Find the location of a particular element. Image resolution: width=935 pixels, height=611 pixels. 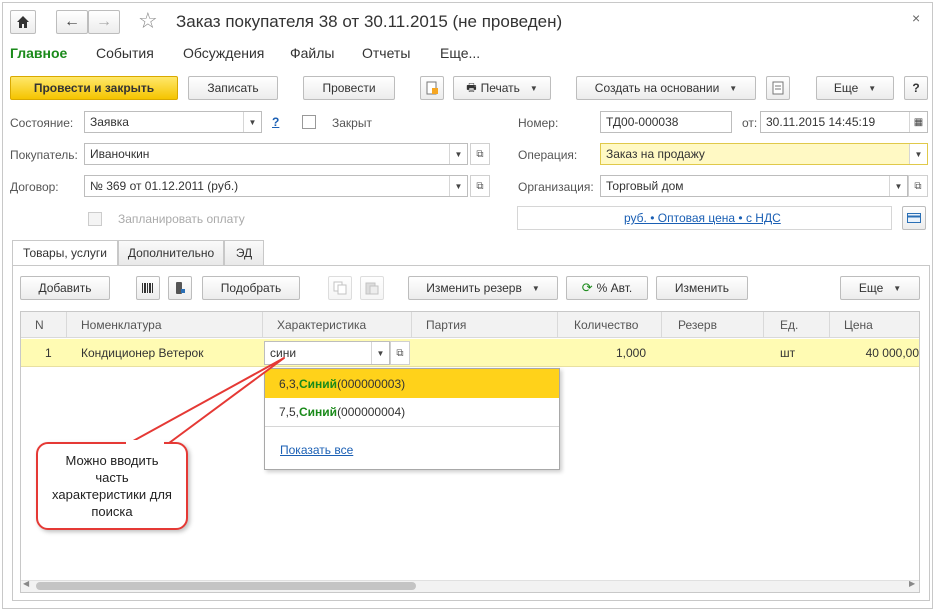

table-more-button: Еще ▼ is located at coordinates (880, 288).